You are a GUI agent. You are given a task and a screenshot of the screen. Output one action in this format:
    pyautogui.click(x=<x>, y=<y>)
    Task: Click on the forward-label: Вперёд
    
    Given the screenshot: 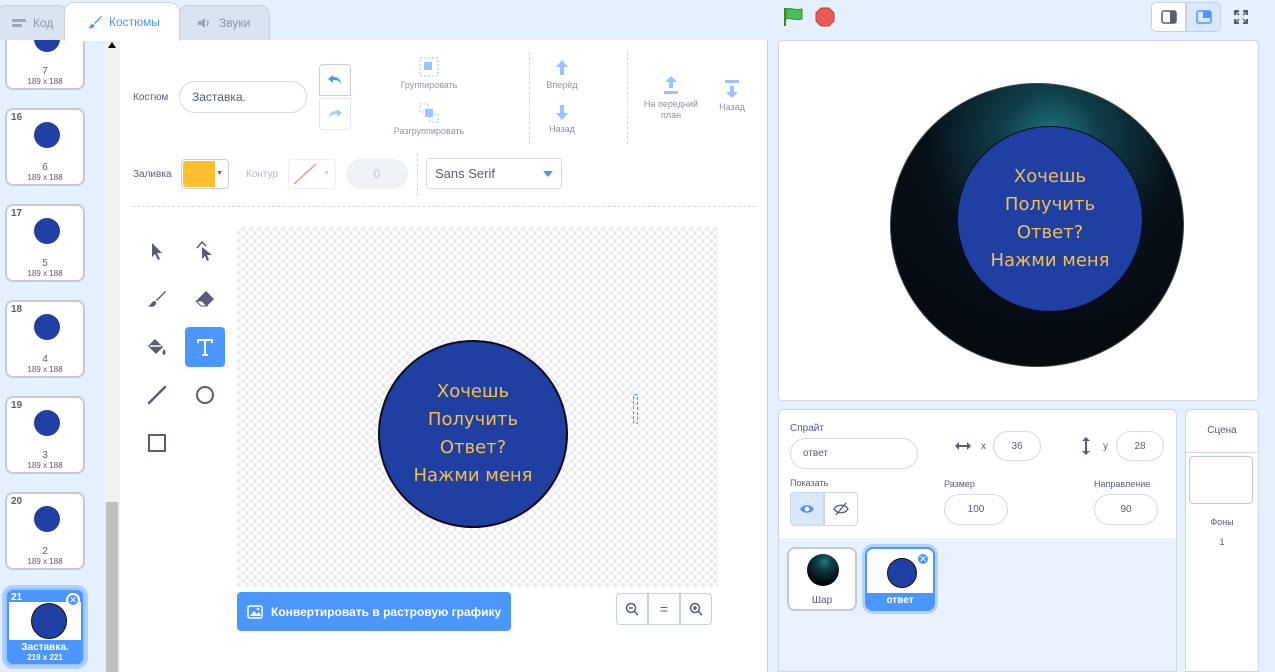 What is the action you would take?
    pyautogui.click(x=562, y=85)
    